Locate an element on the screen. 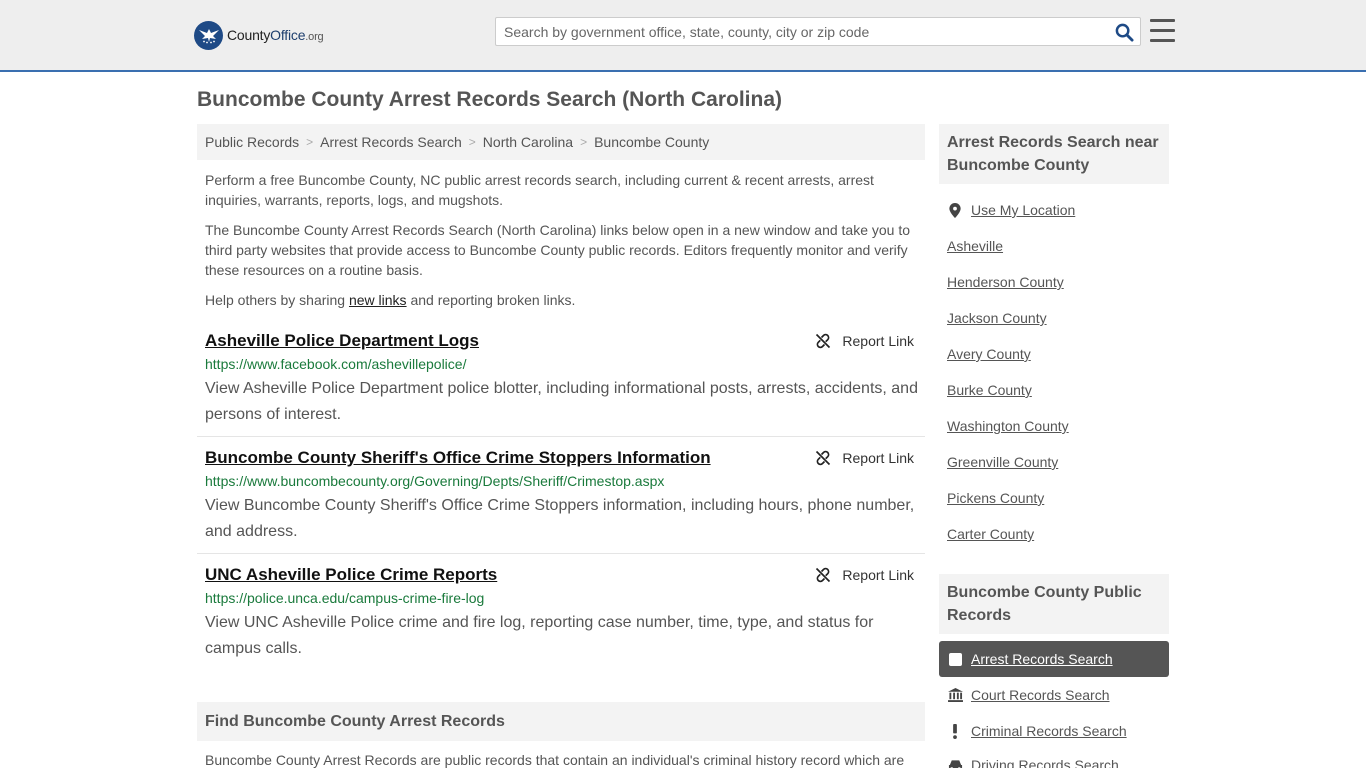 The image size is (1366, 768). exclamation-icon is located at coordinates (955, 731).